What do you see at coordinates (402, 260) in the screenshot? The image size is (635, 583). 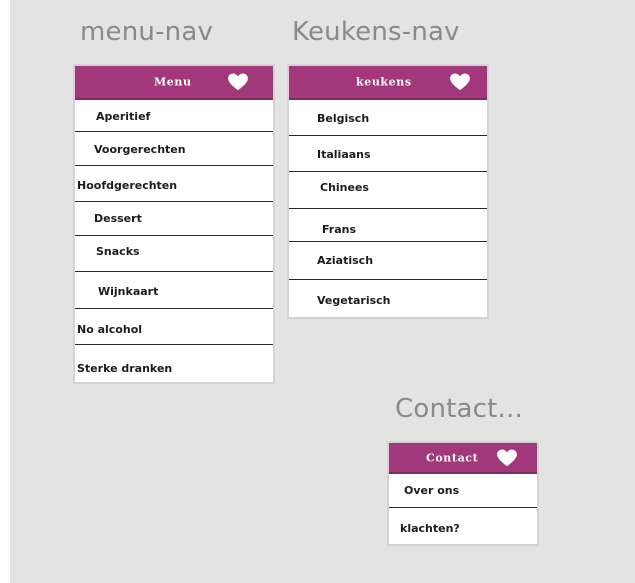 I see `keukens-item-aziatisch: Aziatisch` at bounding box center [402, 260].